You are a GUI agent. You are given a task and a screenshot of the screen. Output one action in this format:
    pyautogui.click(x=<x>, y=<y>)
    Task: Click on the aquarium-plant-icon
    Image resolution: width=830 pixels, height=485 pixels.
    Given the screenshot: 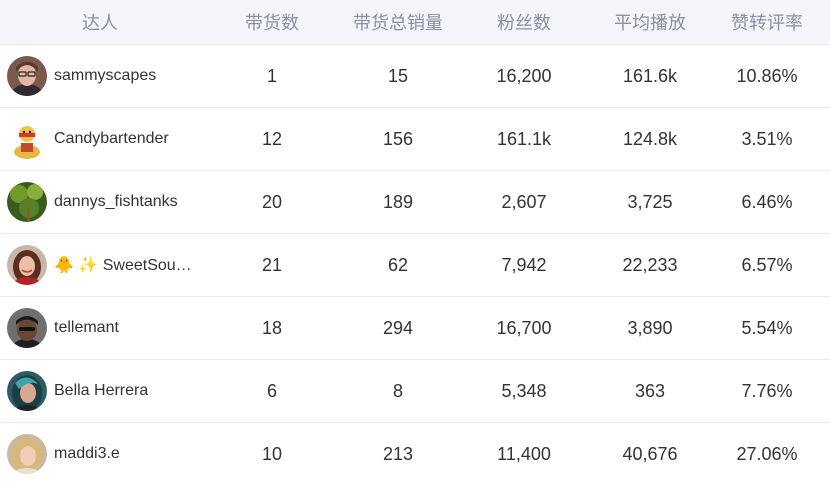 What is the action you would take?
    pyautogui.click(x=27, y=202)
    